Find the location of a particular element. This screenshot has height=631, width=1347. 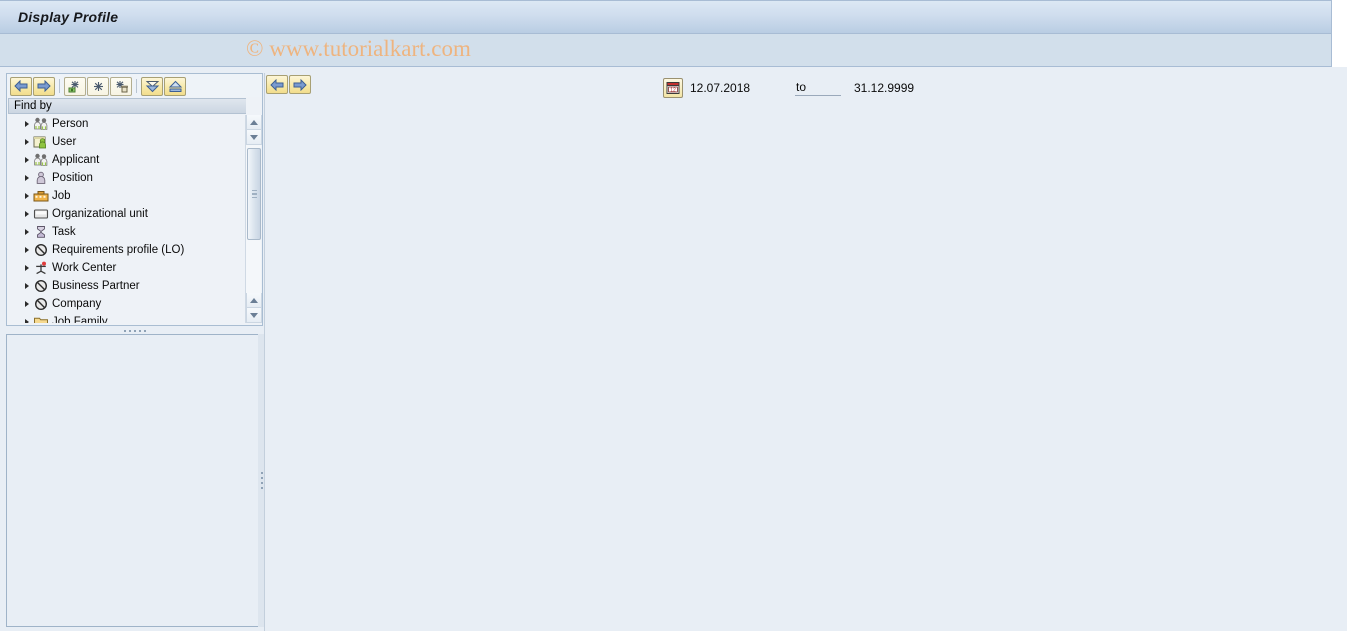

folder-icon is located at coordinates (40, 319).